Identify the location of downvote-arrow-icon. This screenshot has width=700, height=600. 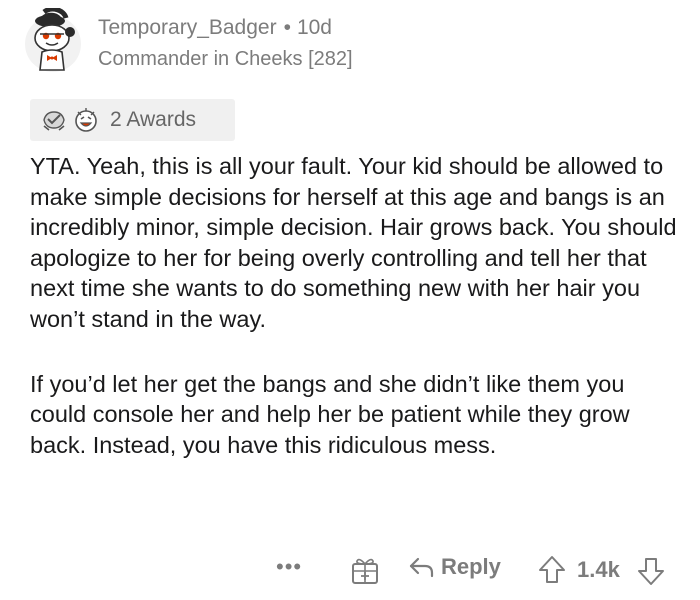
(651, 571).